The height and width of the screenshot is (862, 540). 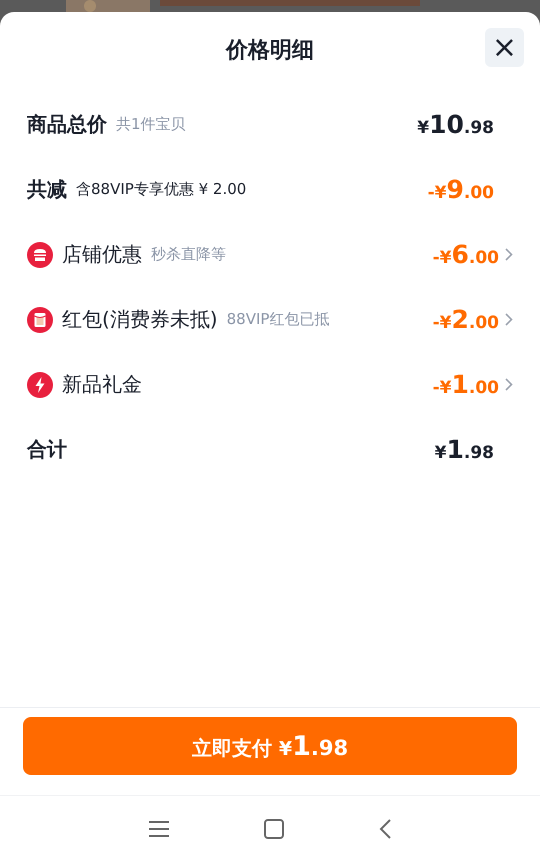 What do you see at coordinates (188, 254) in the screenshot?
I see `row-note: 秒杀直降等` at bounding box center [188, 254].